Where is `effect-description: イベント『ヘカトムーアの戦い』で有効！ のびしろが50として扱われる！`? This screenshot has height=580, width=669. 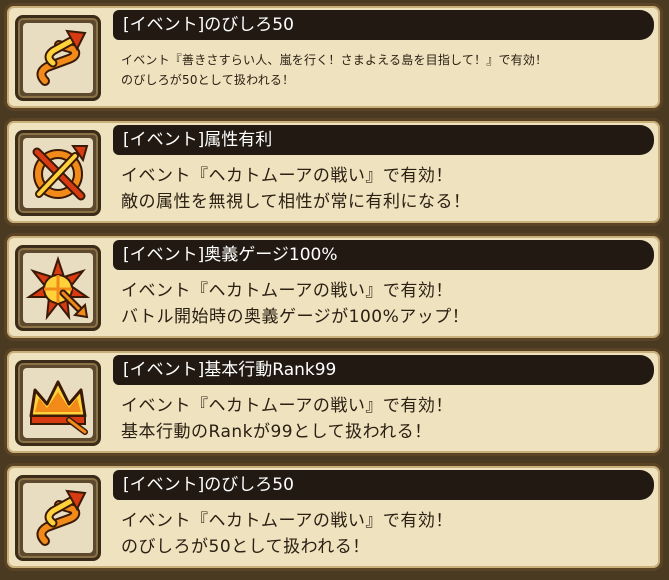
effect-description: イベント『ヘカトムーアの戦い』で有効！ のびしろが50として扱われる！ is located at coordinates (385, 534).